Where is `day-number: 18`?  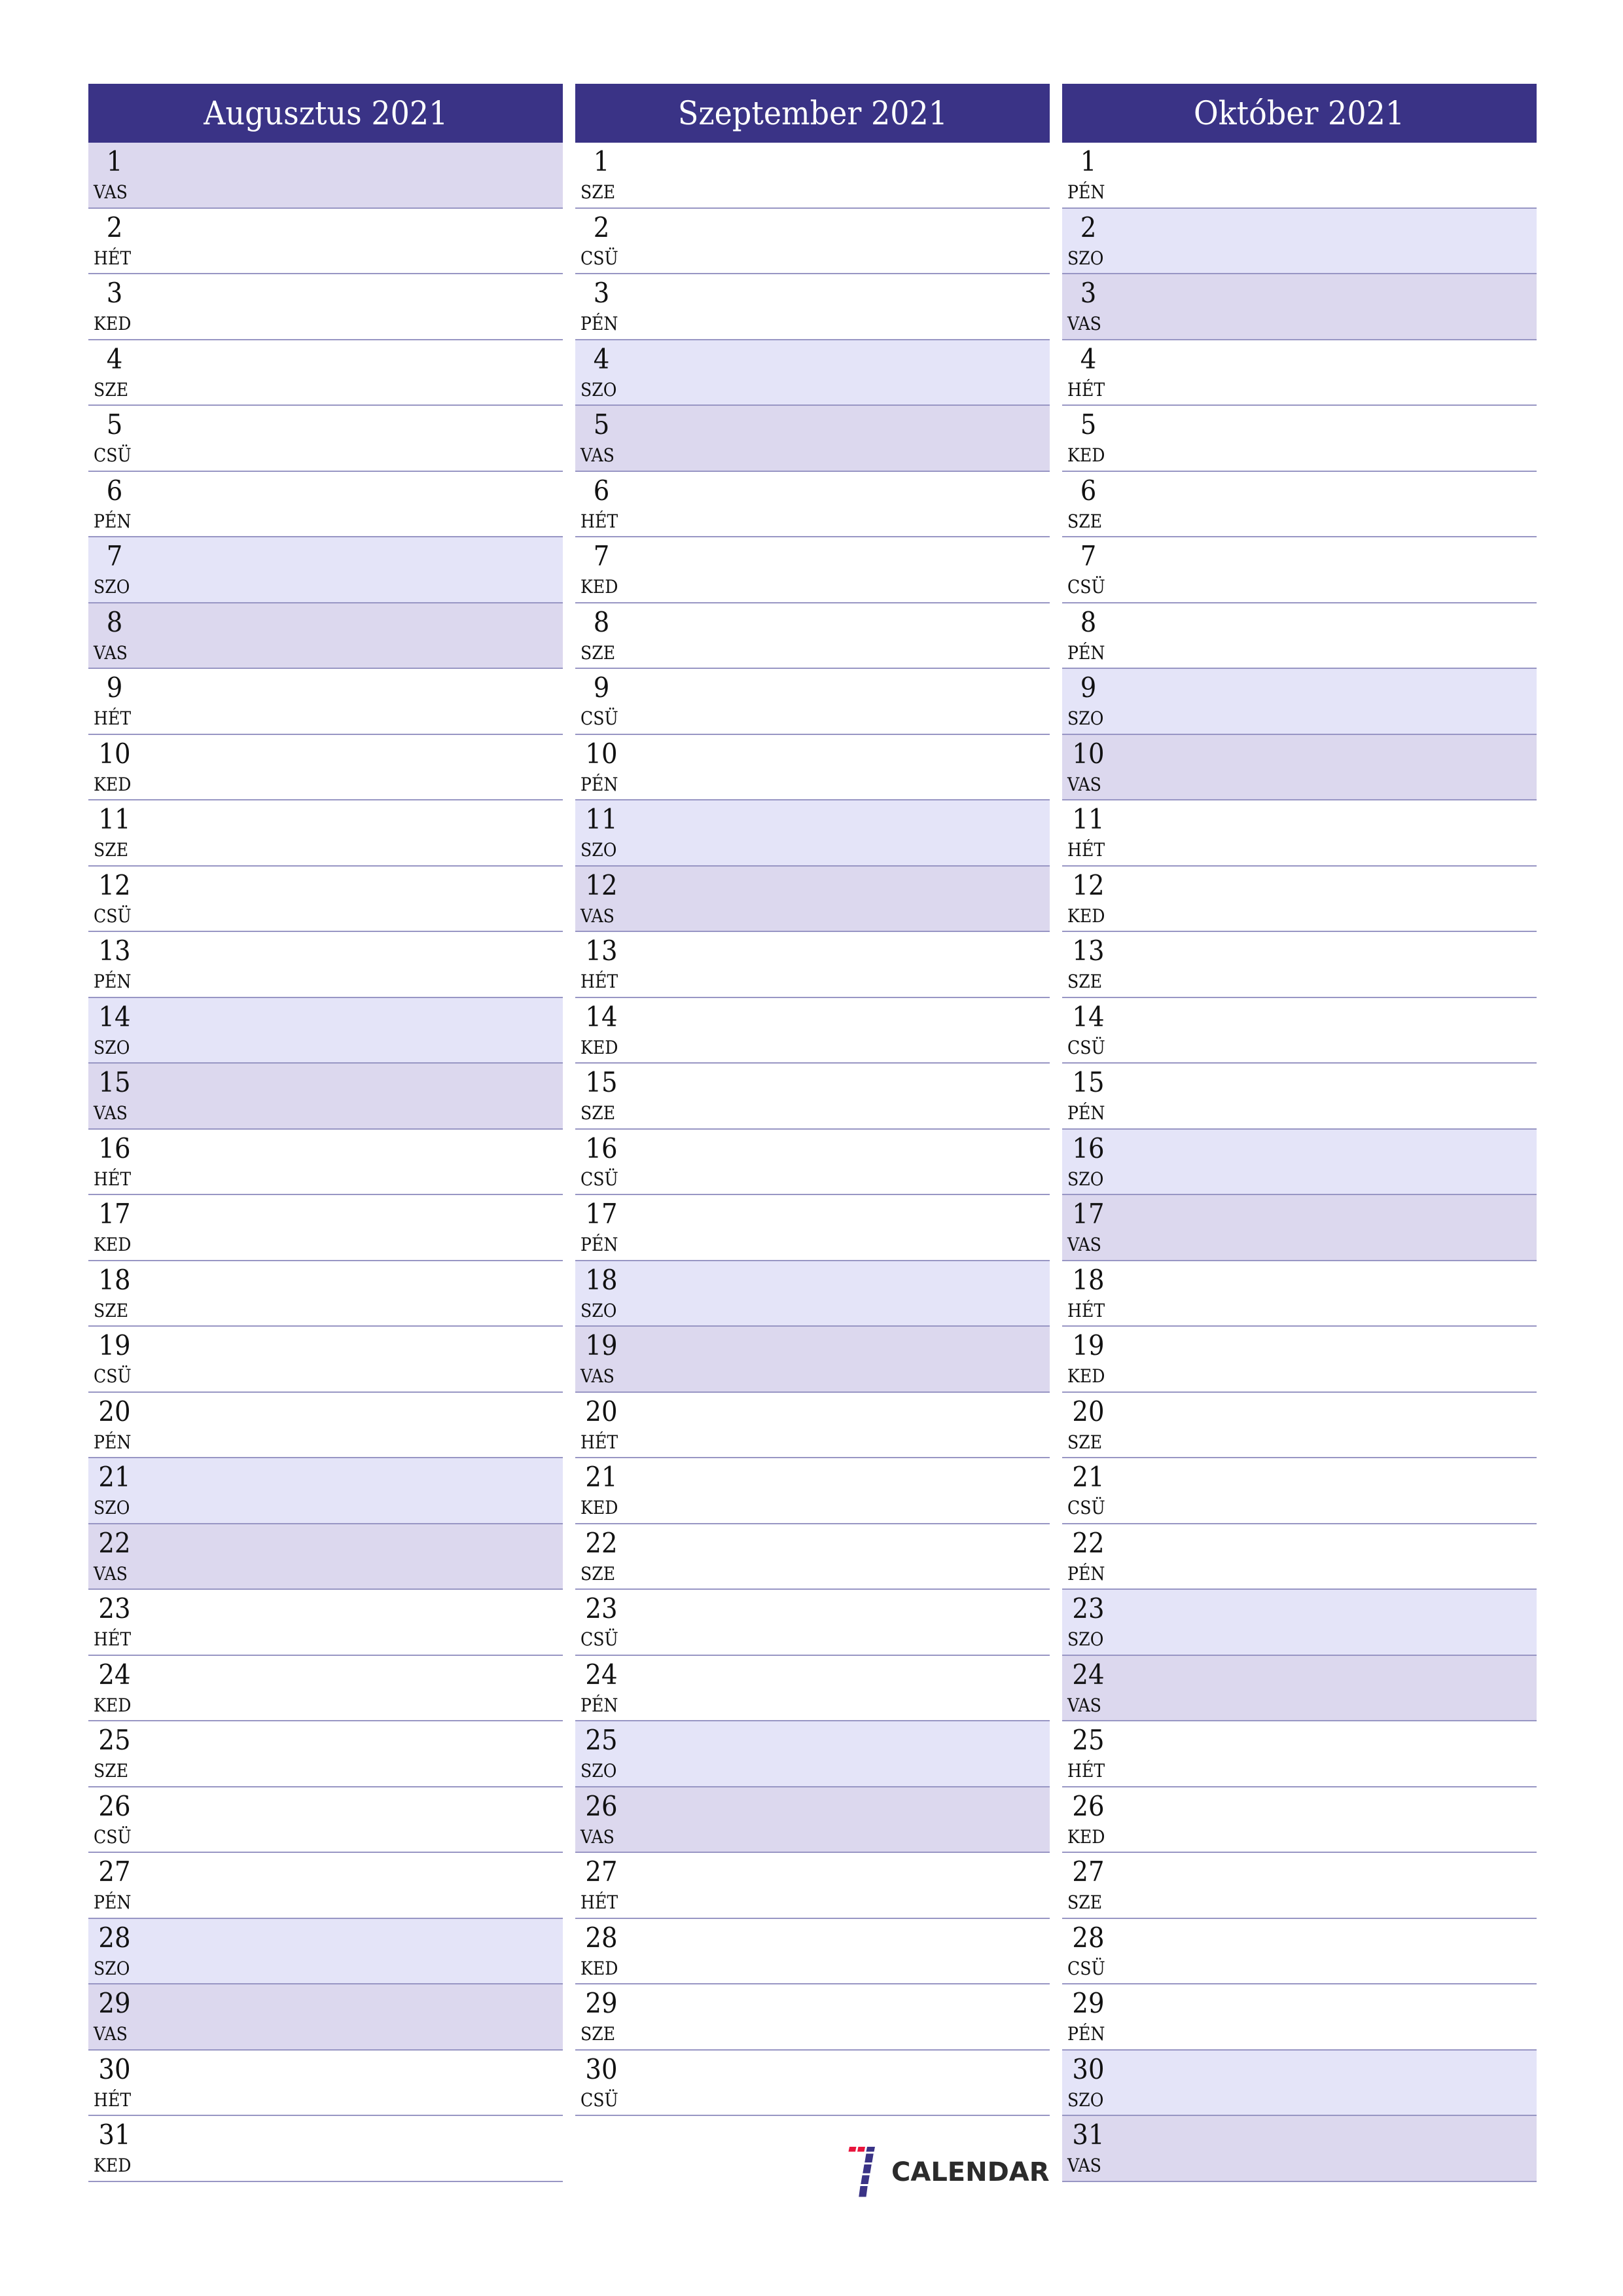
day-number: 18 is located at coordinates (601, 1279).